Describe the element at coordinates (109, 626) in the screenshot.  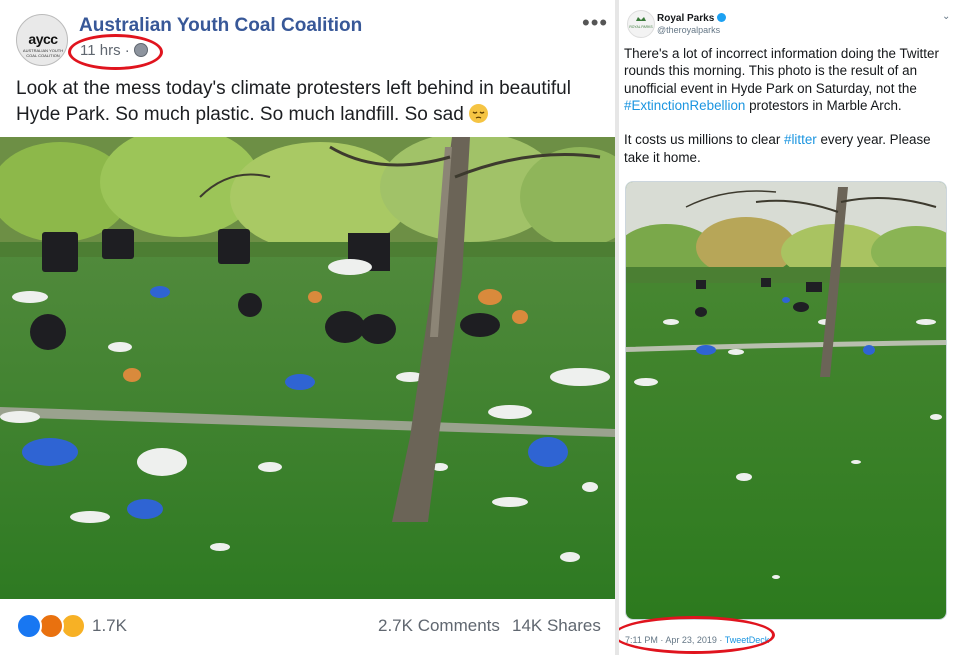
I see `reaction-count: 1.7K` at that location.